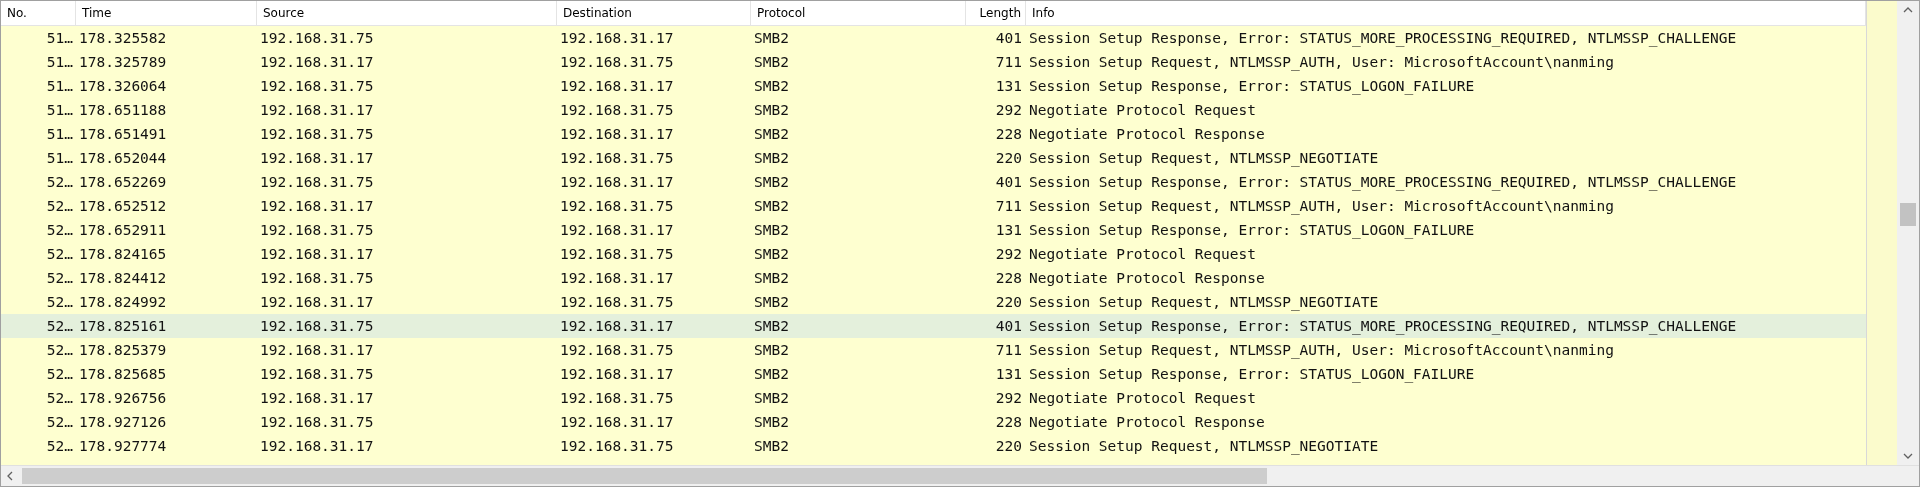  Describe the element at coordinates (123, 301) in the screenshot. I see `table-cell-text: 178.824992` at that location.